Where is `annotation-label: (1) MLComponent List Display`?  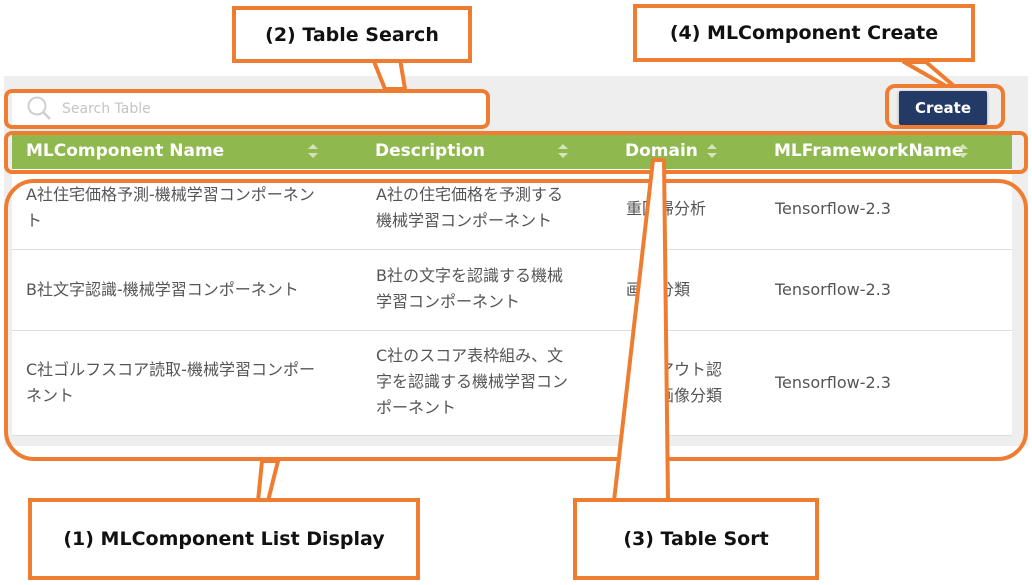 annotation-label: (1) MLComponent List Display is located at coordinates (224, 539).